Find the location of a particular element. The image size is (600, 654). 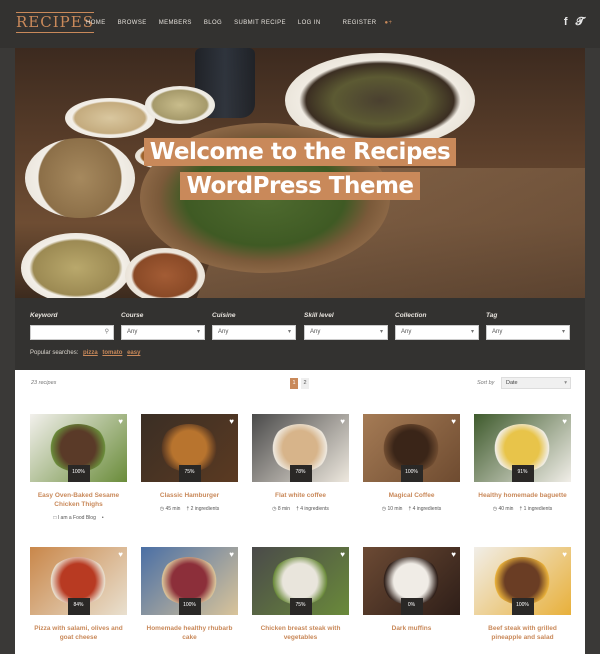

collection-label: Collection is located at coordinates (411, 315).